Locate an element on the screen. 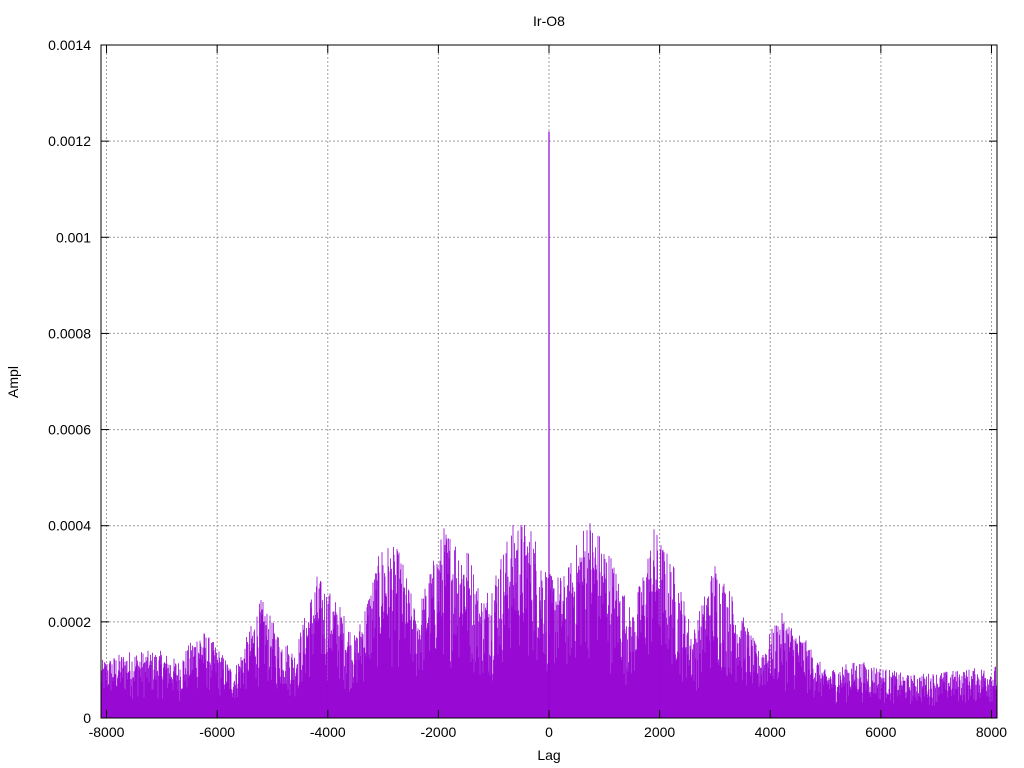 The image size is (1024, 768). y-tick-label: 0.0014 is located at coordinates (69, 45).